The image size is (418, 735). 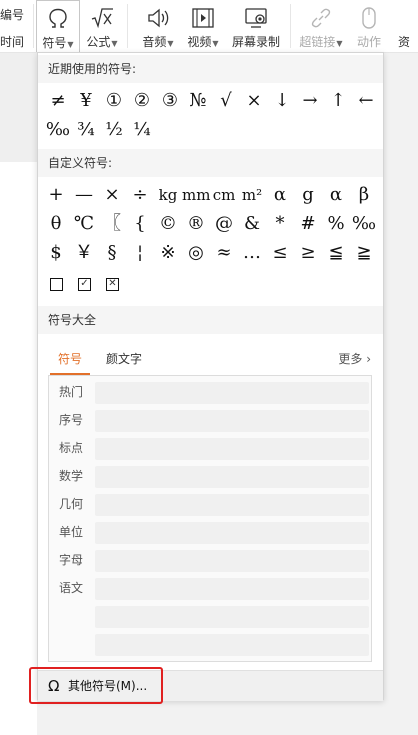 What do you see at coordinates (12, 14) in the screenshot?
I see `numbering-label-cut: 编号` at bounding box center [12, 14].